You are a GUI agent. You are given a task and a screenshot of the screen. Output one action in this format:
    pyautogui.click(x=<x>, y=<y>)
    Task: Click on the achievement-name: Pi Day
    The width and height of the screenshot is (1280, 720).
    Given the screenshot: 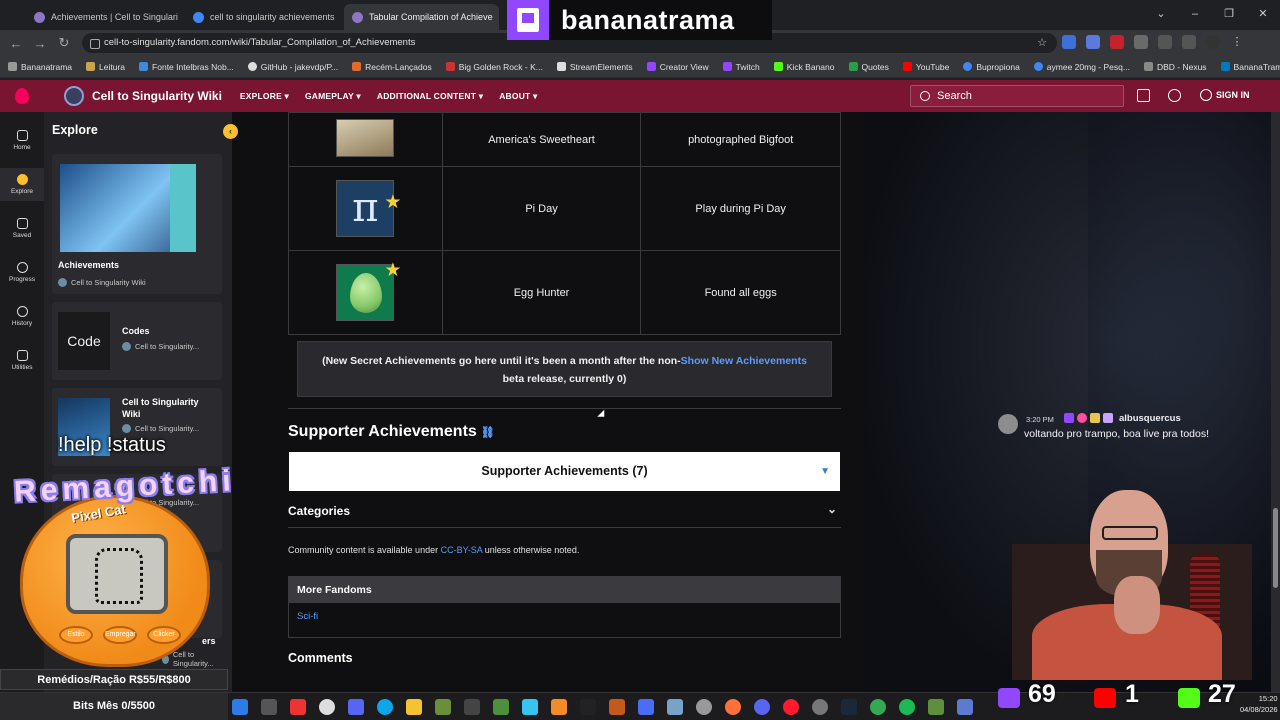 What is the action you would take?
    pyautogui.click(x=541, y=208)
    